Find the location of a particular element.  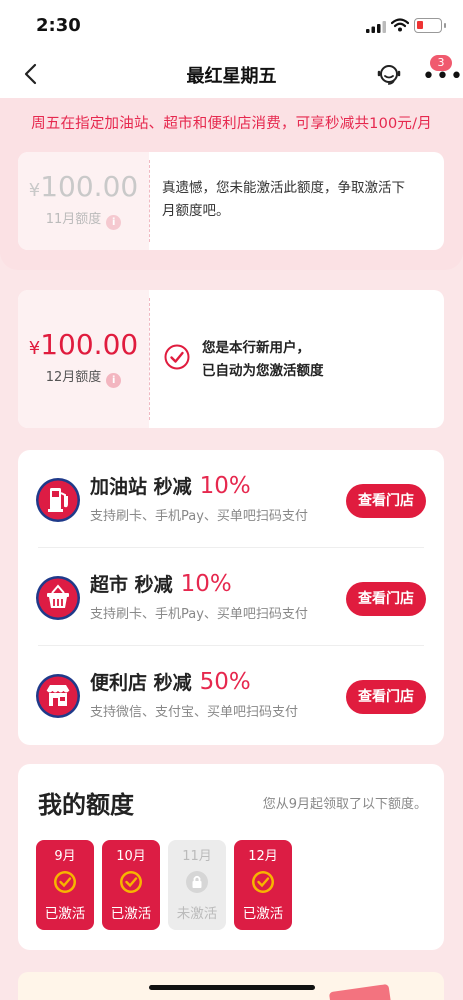

discount-percent: 50% is located at coordinates (225, 682).